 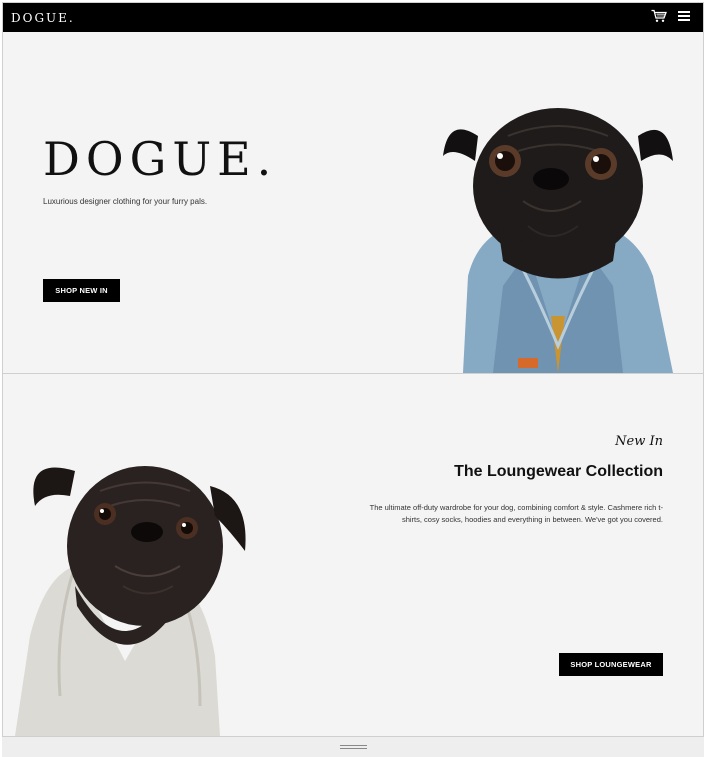 I want to click on resize-handle, so click(x=353, y=748).